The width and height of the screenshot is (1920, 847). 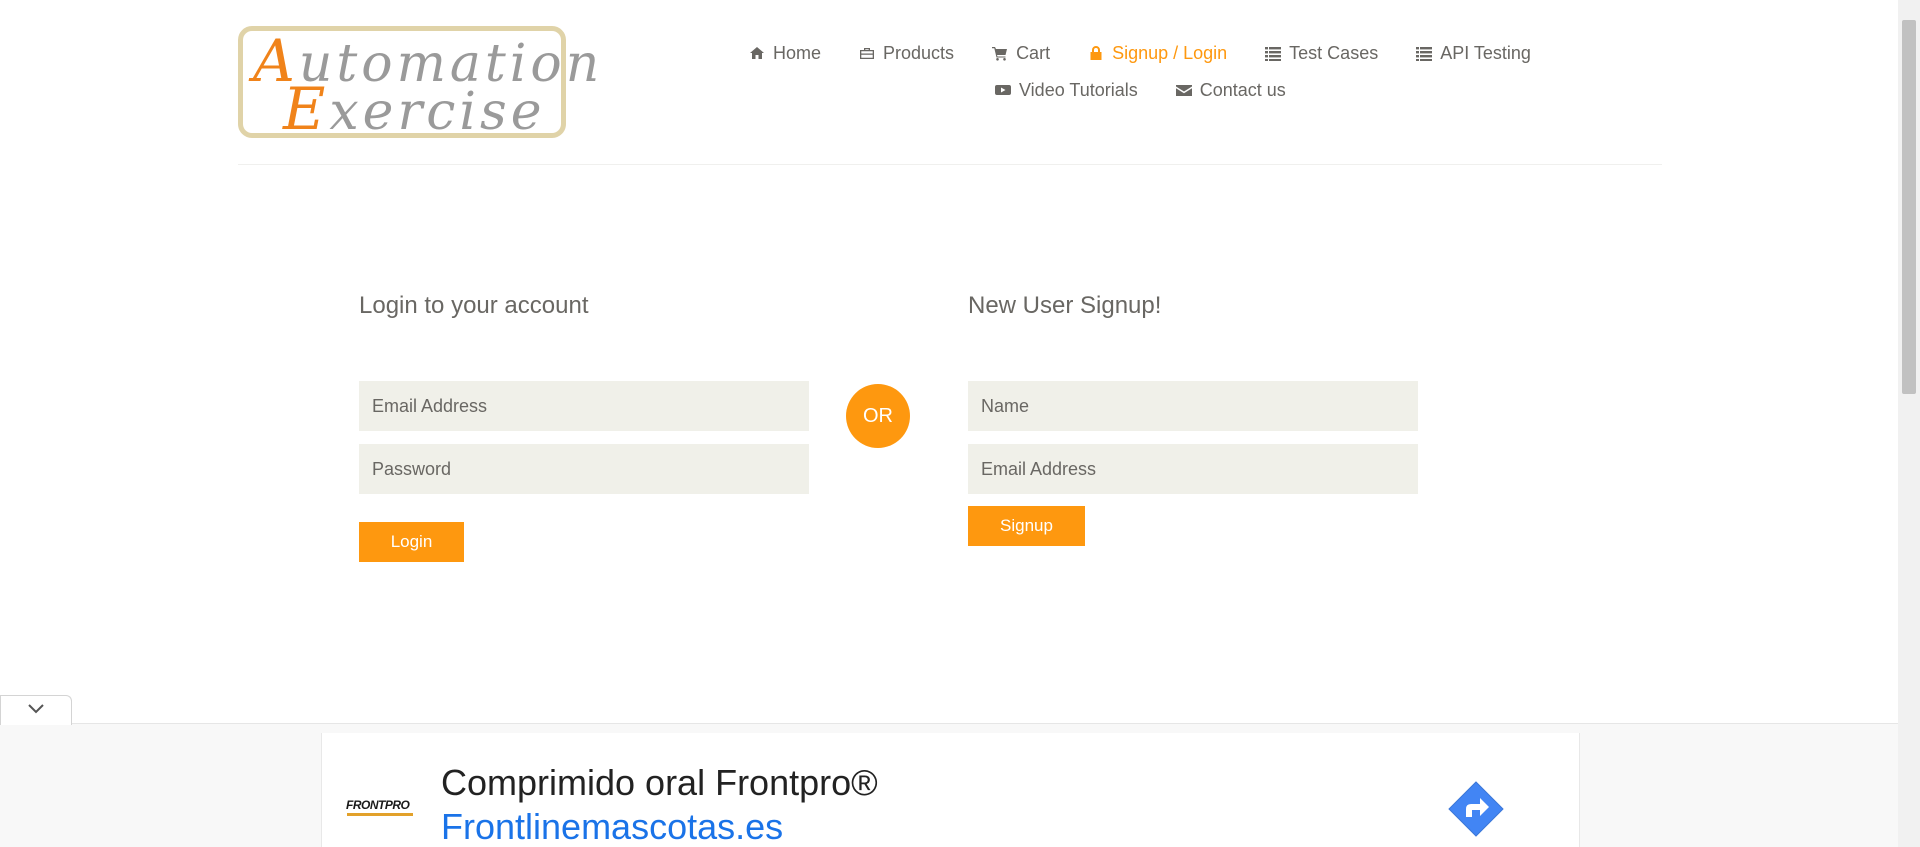 I want to click on briefcase-icon, so click(x=867, y=53).